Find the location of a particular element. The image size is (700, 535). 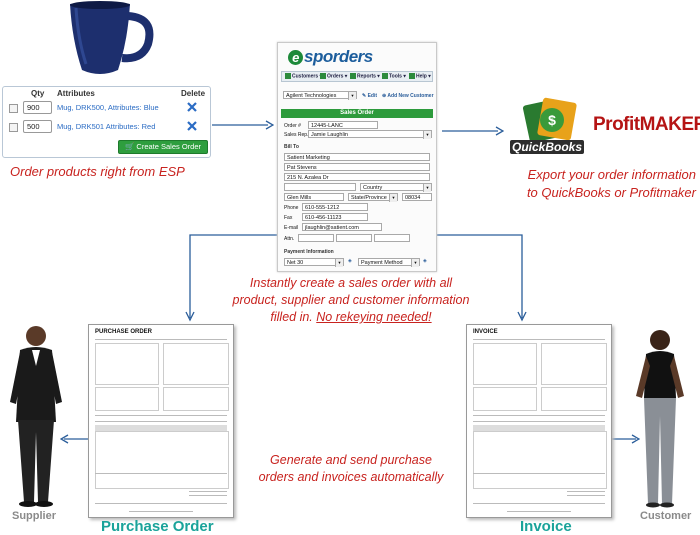

menu-orders: Orders ▾ is located at coordinates (333, 76).